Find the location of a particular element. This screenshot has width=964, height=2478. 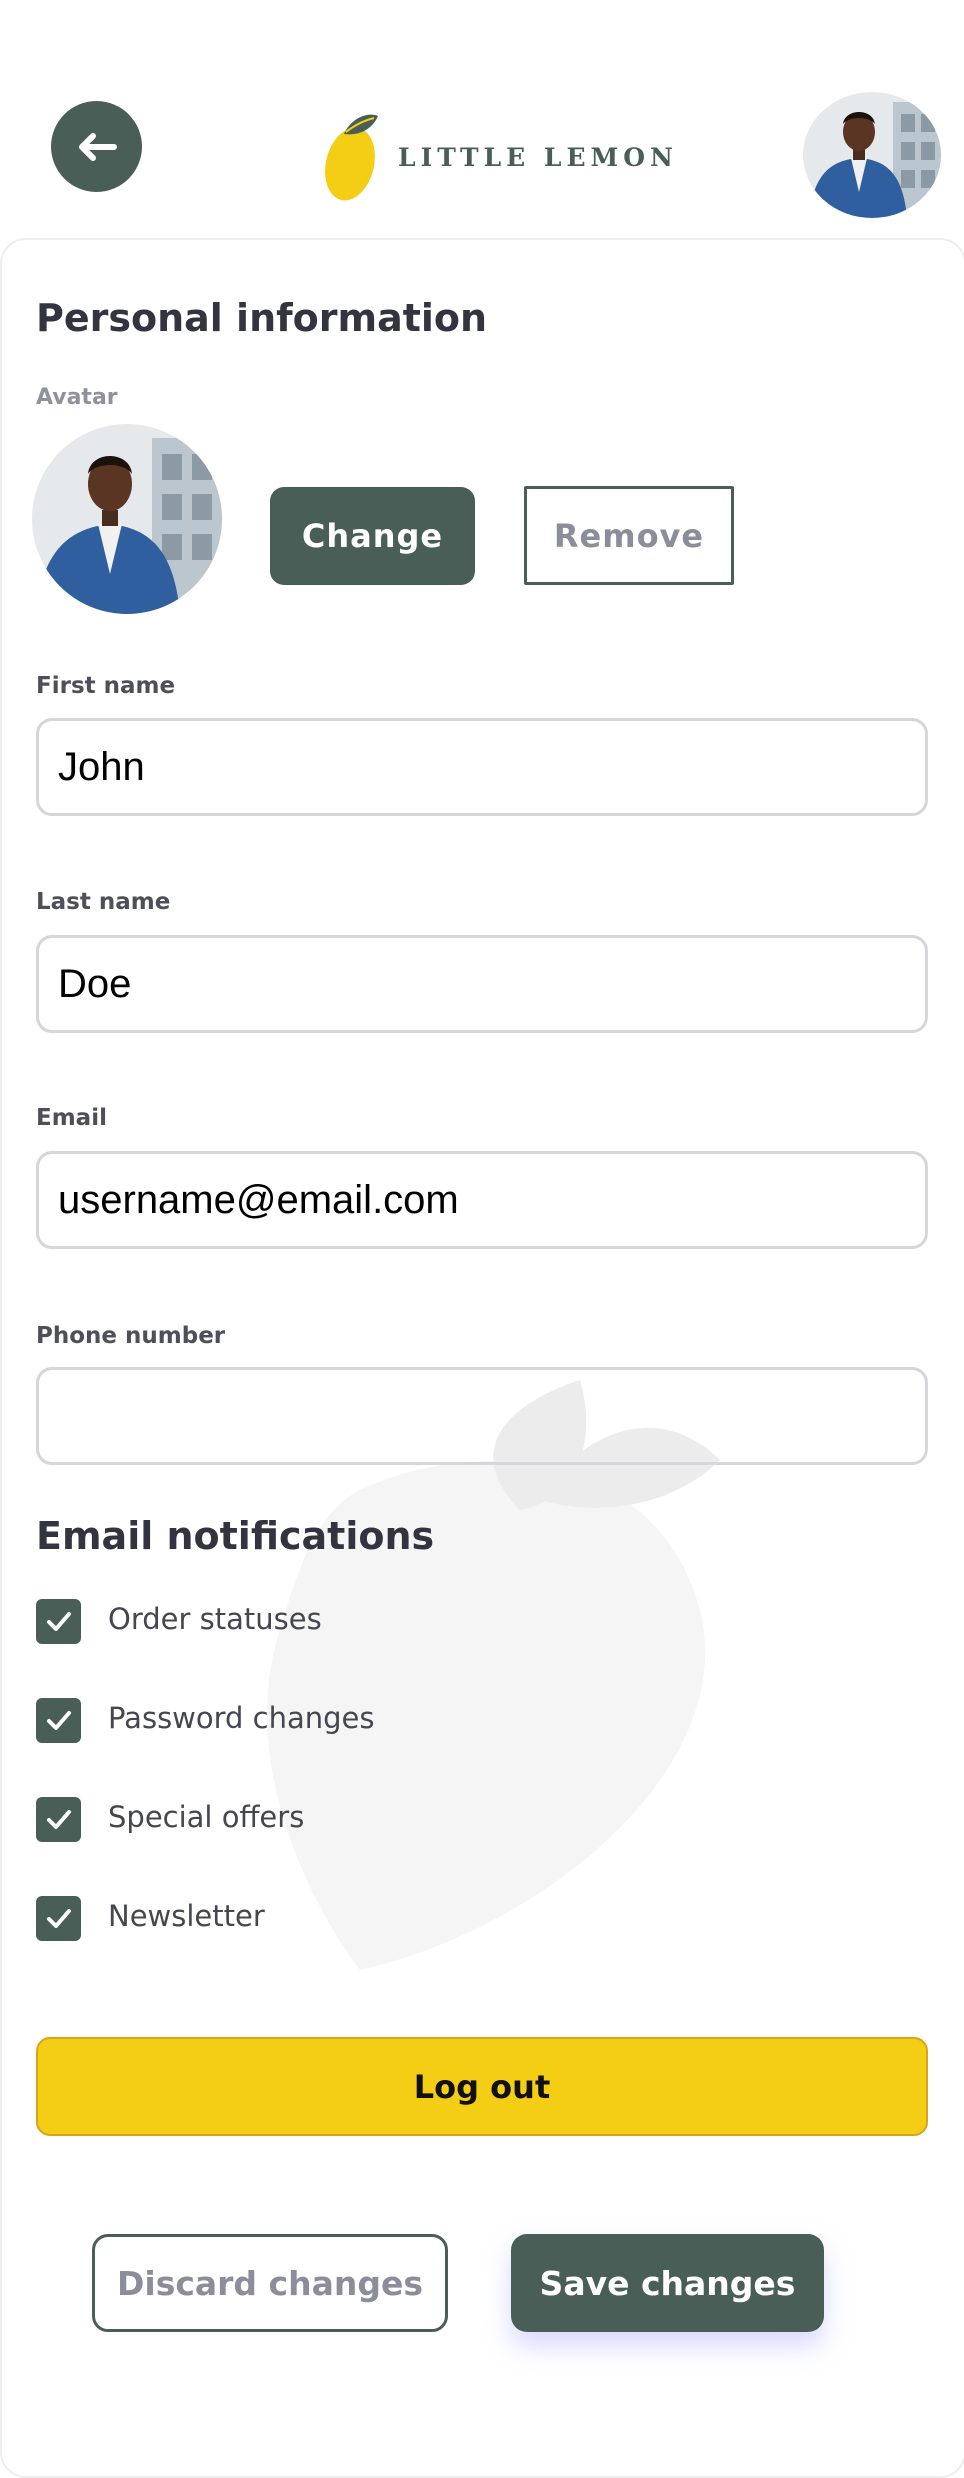

arrow-left-icon is located at coordinates (97, 146).